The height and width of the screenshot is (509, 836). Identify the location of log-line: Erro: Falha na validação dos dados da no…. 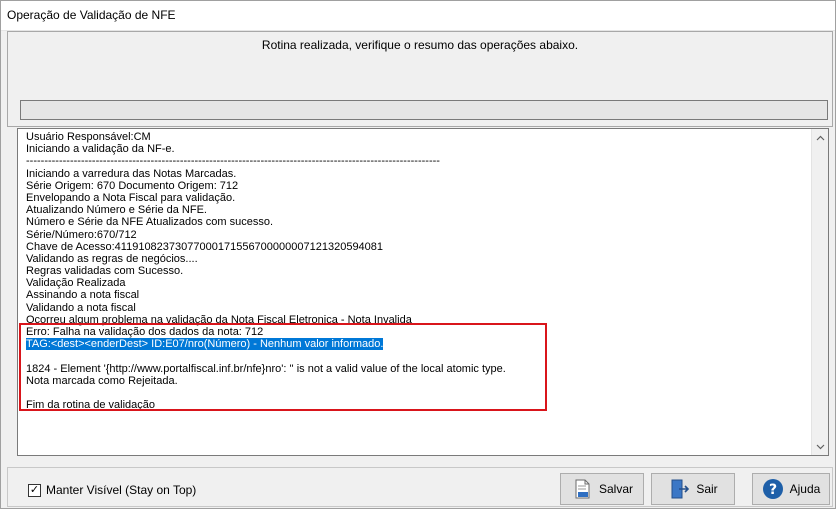
(416, 332).